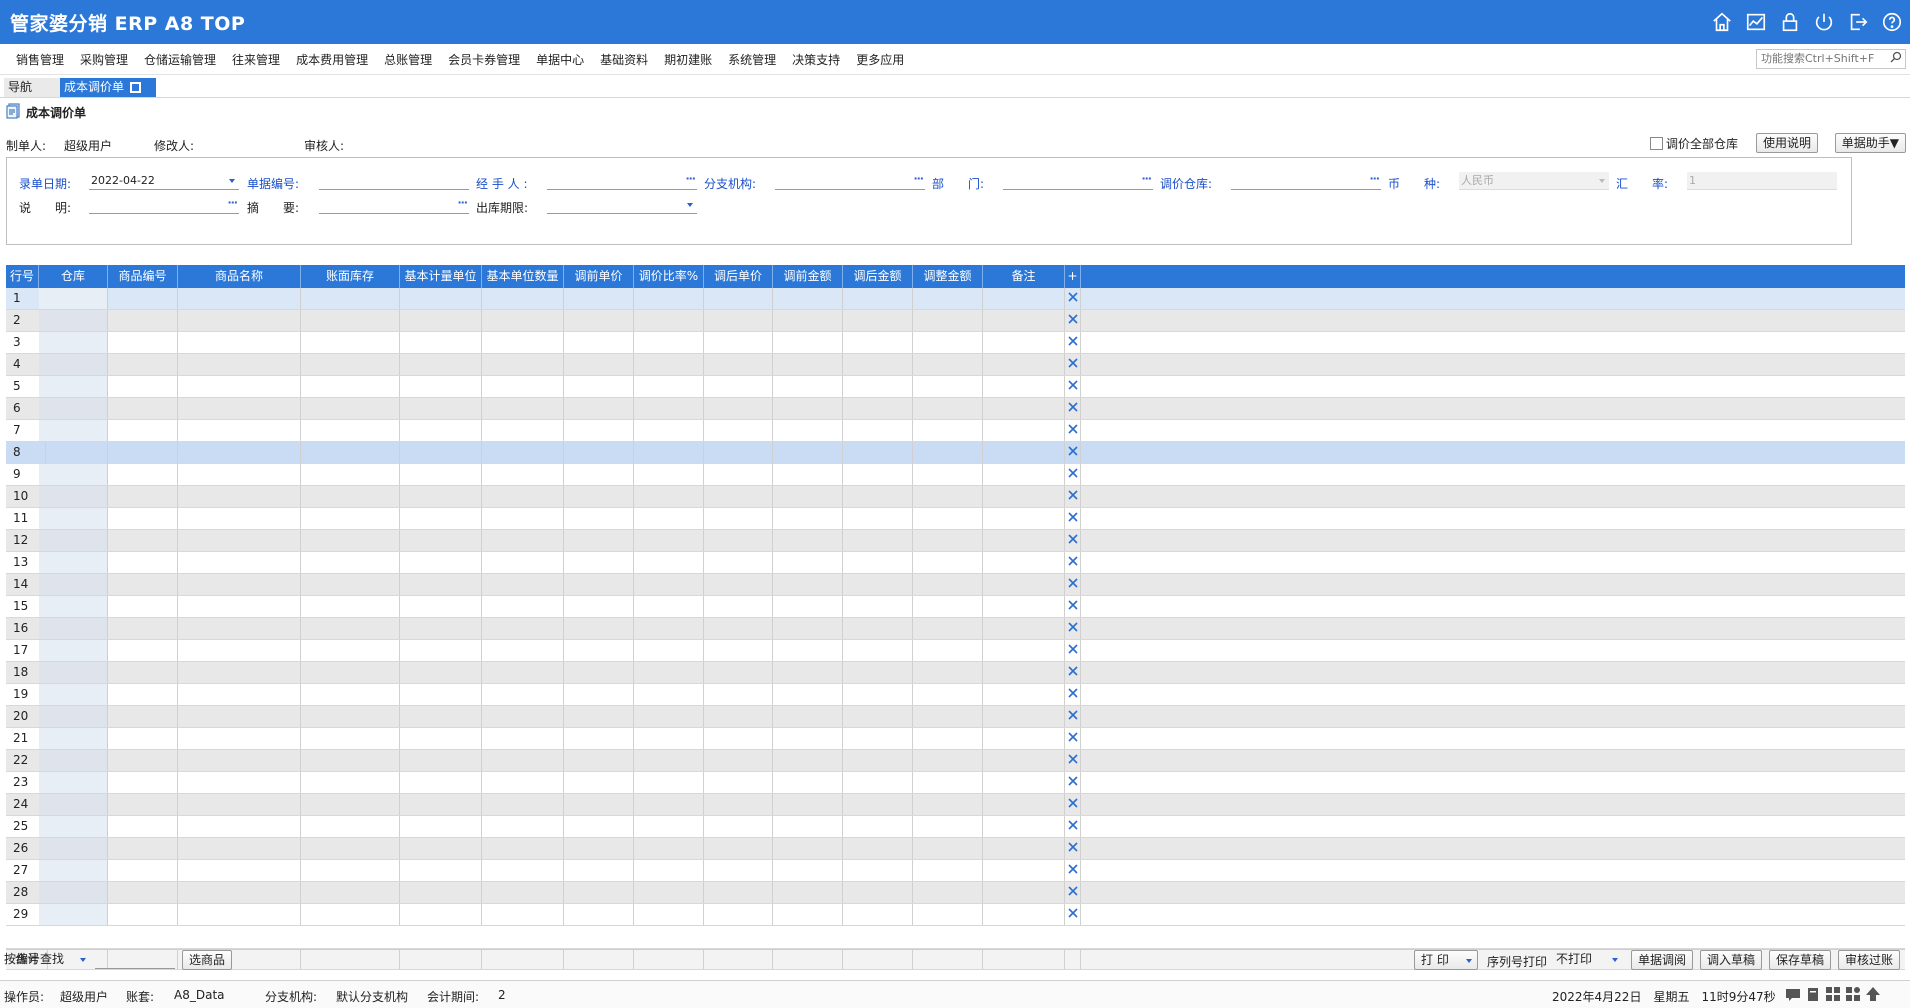 Image resolution: width=1910 pixels, height=1008 pixels. What do you see at coordinates (955, 365) in the screenshot?
I see `table-row: 4` at bounding box center [955, 365].